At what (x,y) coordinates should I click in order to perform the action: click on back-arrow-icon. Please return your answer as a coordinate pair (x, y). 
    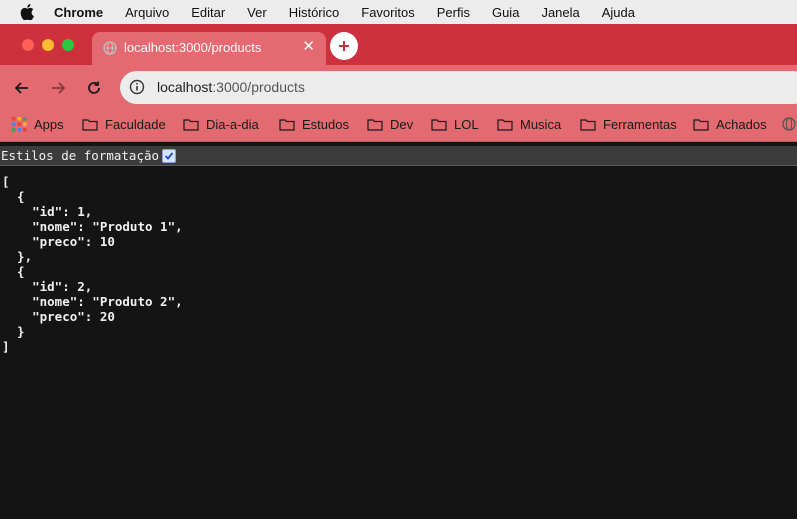
    Looking at the image, I should click on (22, 88).